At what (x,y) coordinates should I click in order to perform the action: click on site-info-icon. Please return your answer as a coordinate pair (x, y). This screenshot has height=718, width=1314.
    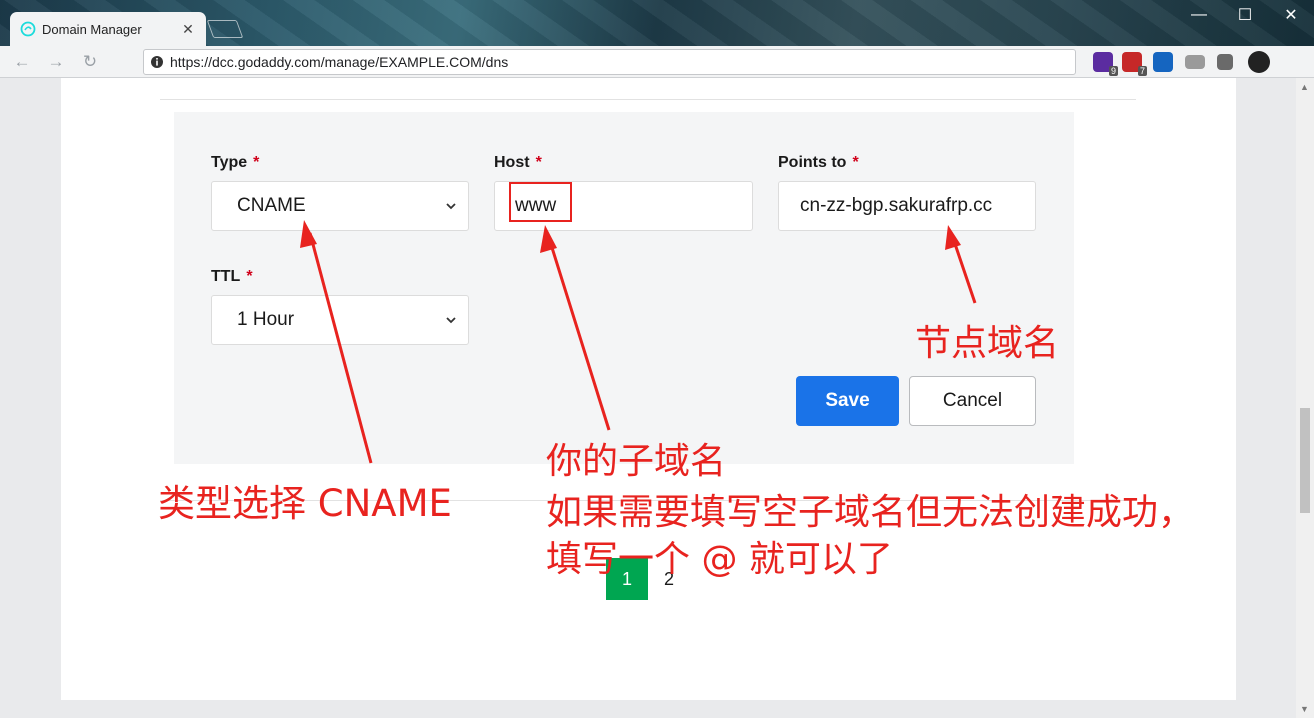
    Looking at the image, I should click on (157, 62).